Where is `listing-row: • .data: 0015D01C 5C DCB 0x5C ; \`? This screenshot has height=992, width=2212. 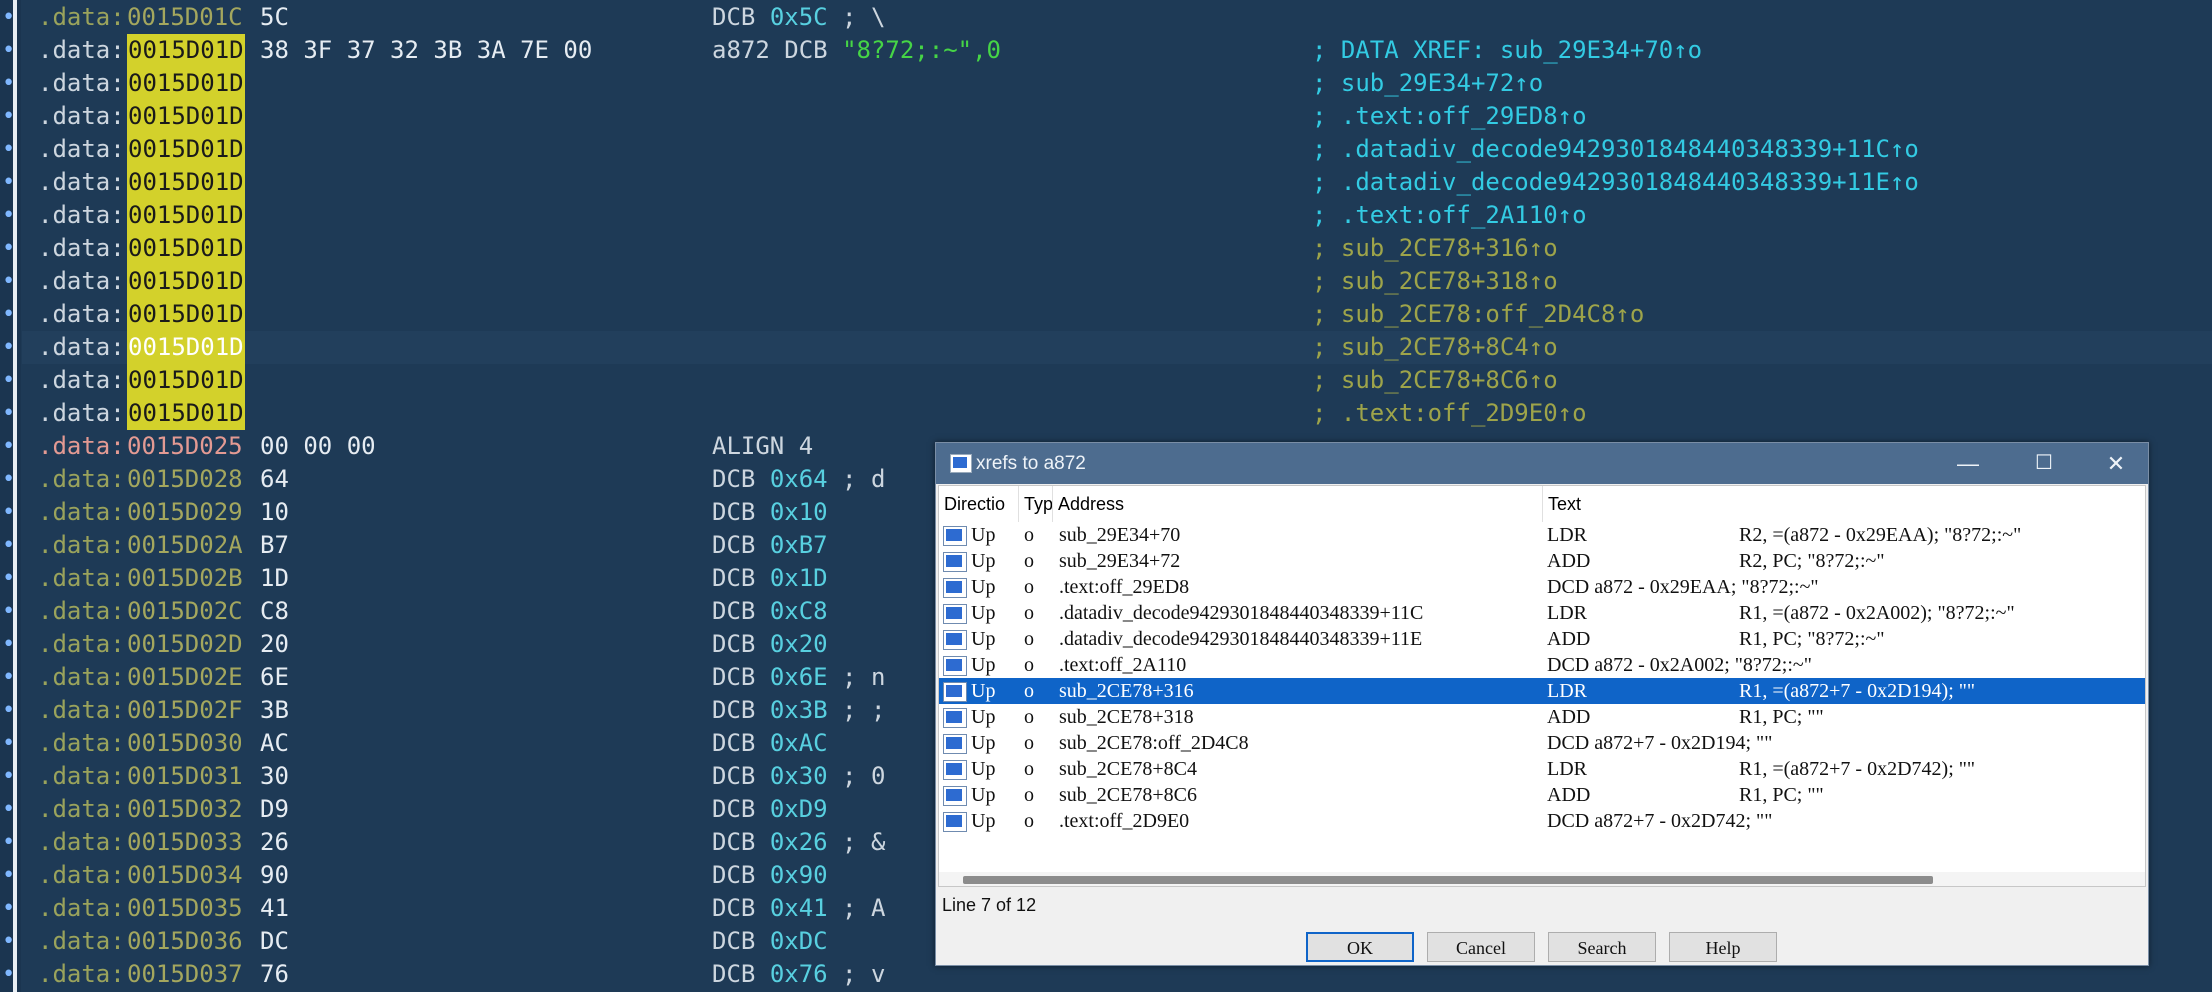
listing-row: • .data: 0015D01C 5C DCB 0x5C ; \ is located at coordinates (1107, 17).